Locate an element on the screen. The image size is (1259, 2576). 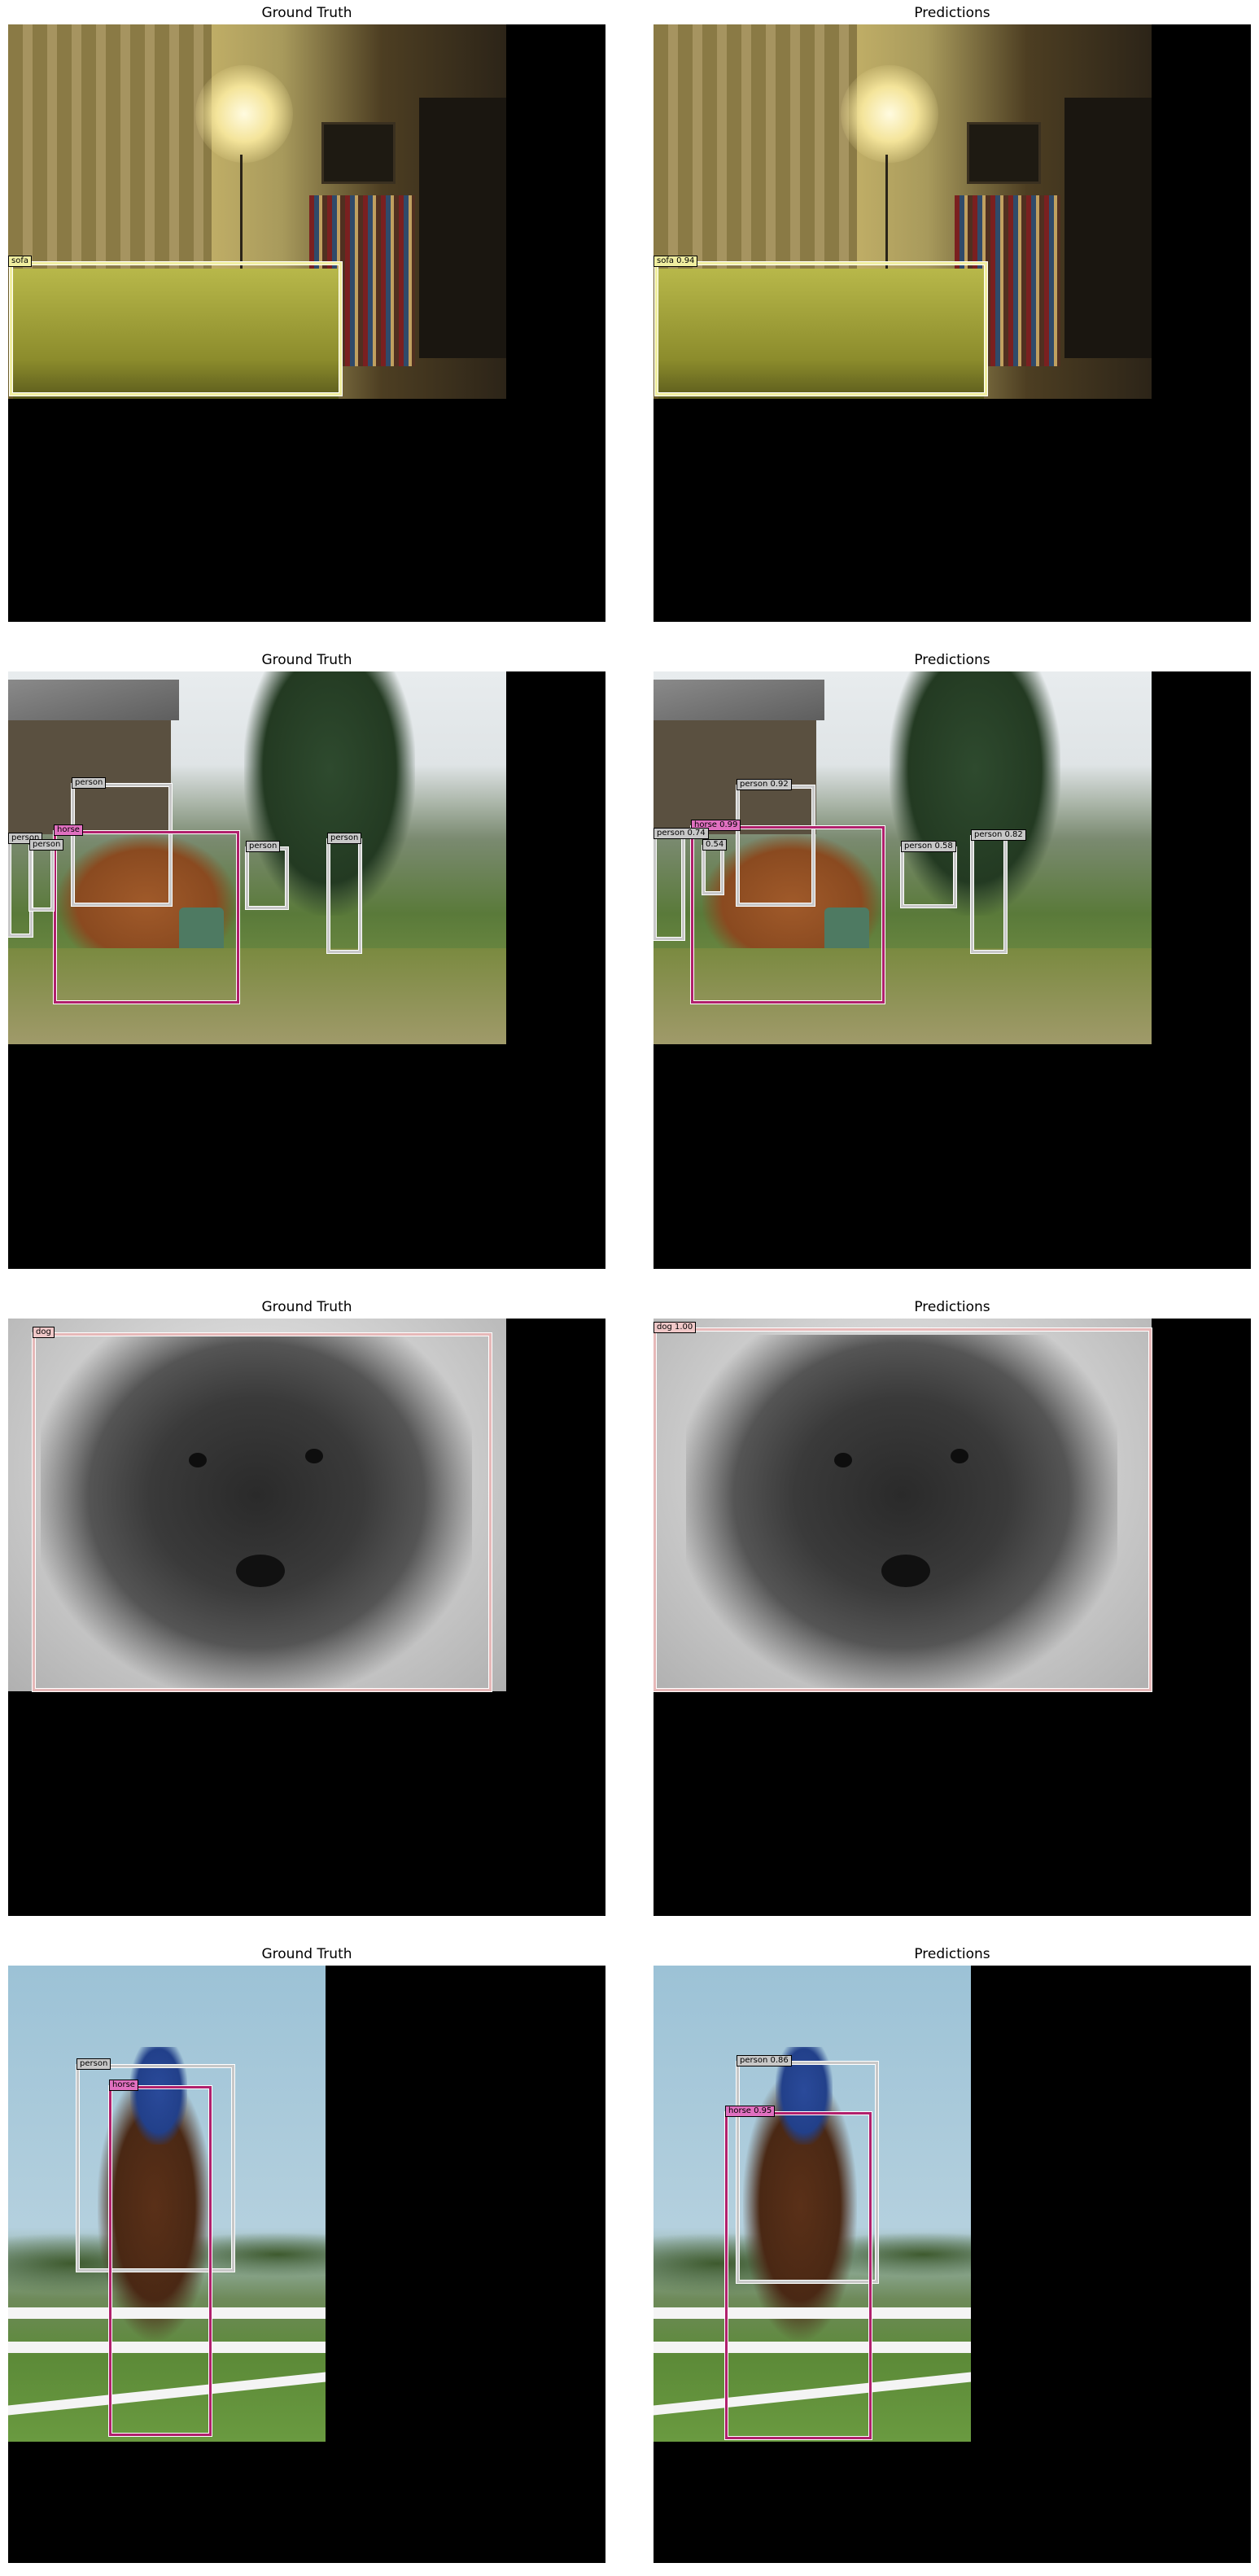
ground-truth-panel: dog is located at coordinates (306, 1617).